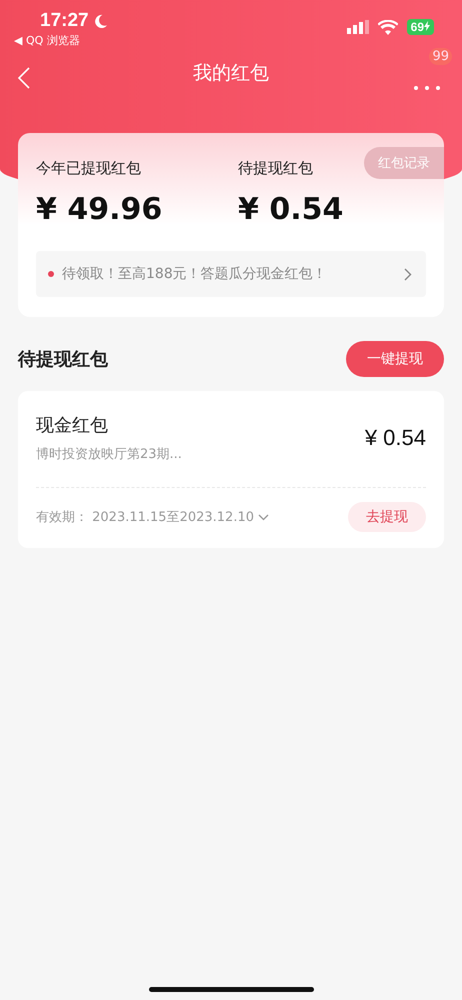 The image size is (462, 1000). I want to click on chevron-down-icon, so click(264, 517).